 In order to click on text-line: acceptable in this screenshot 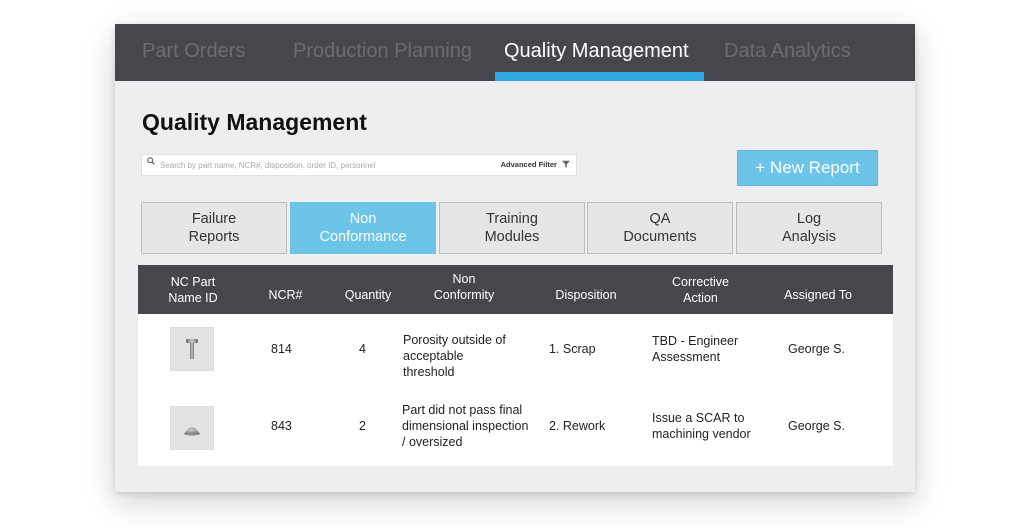, I will do `click(433, 356)`.